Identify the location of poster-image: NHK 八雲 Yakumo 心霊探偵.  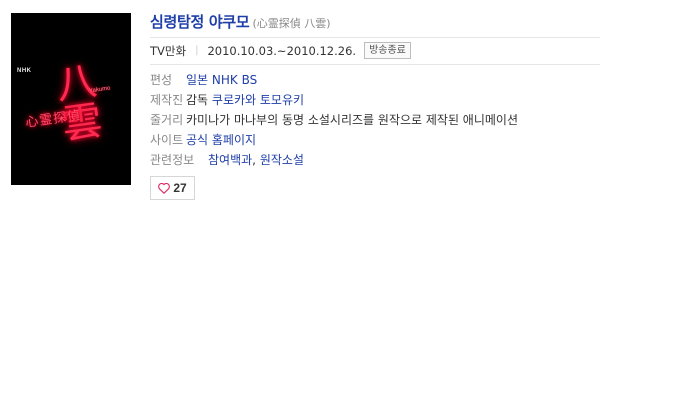
(71, 99).